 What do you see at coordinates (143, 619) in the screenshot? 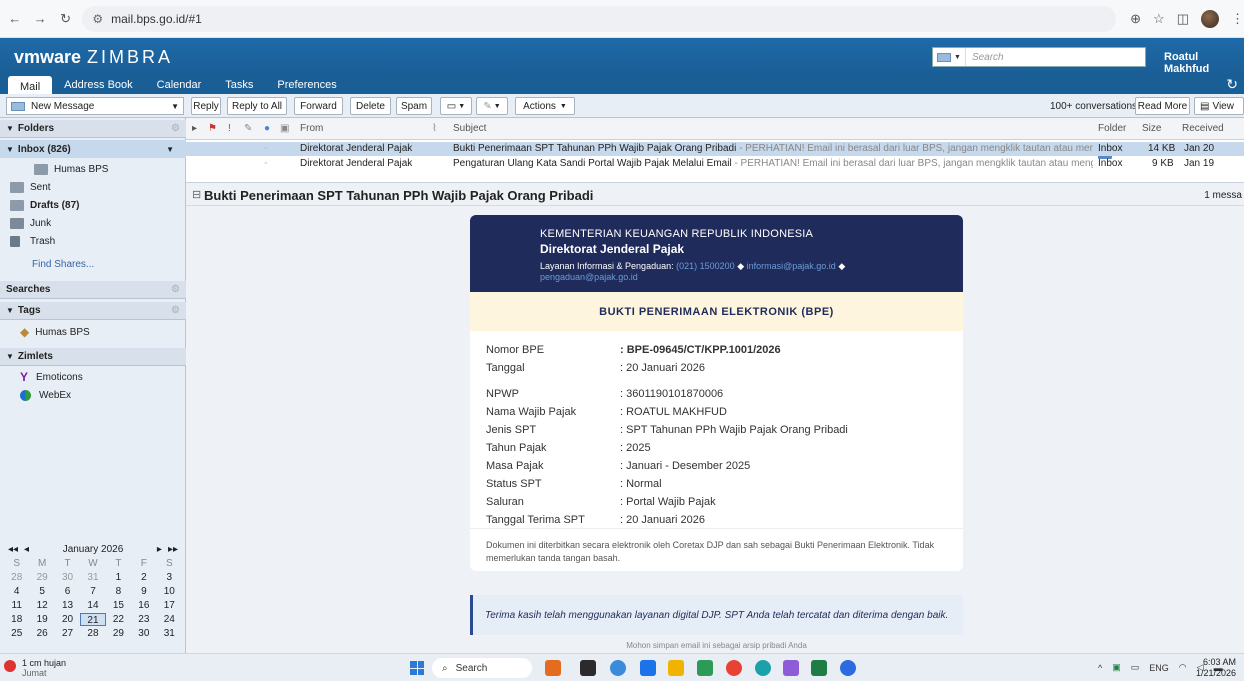
I see `calendar-day: 23` at bounding box center [143, 619].